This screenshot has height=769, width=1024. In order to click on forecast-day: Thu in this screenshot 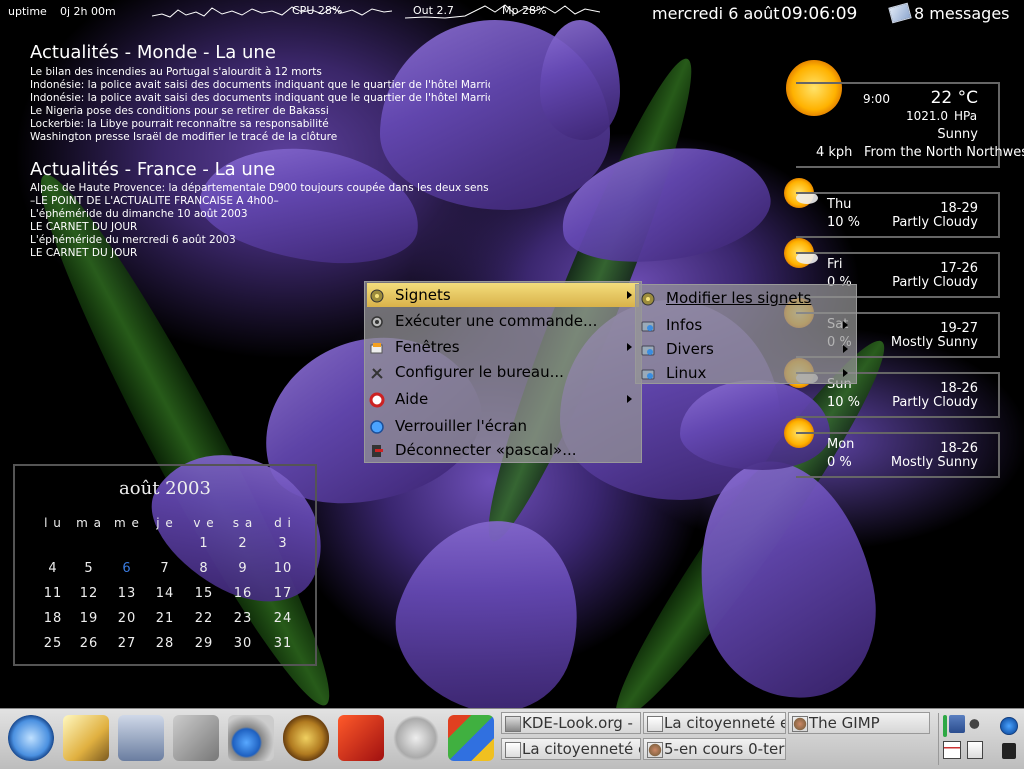, I will do `click(839, 204)`.